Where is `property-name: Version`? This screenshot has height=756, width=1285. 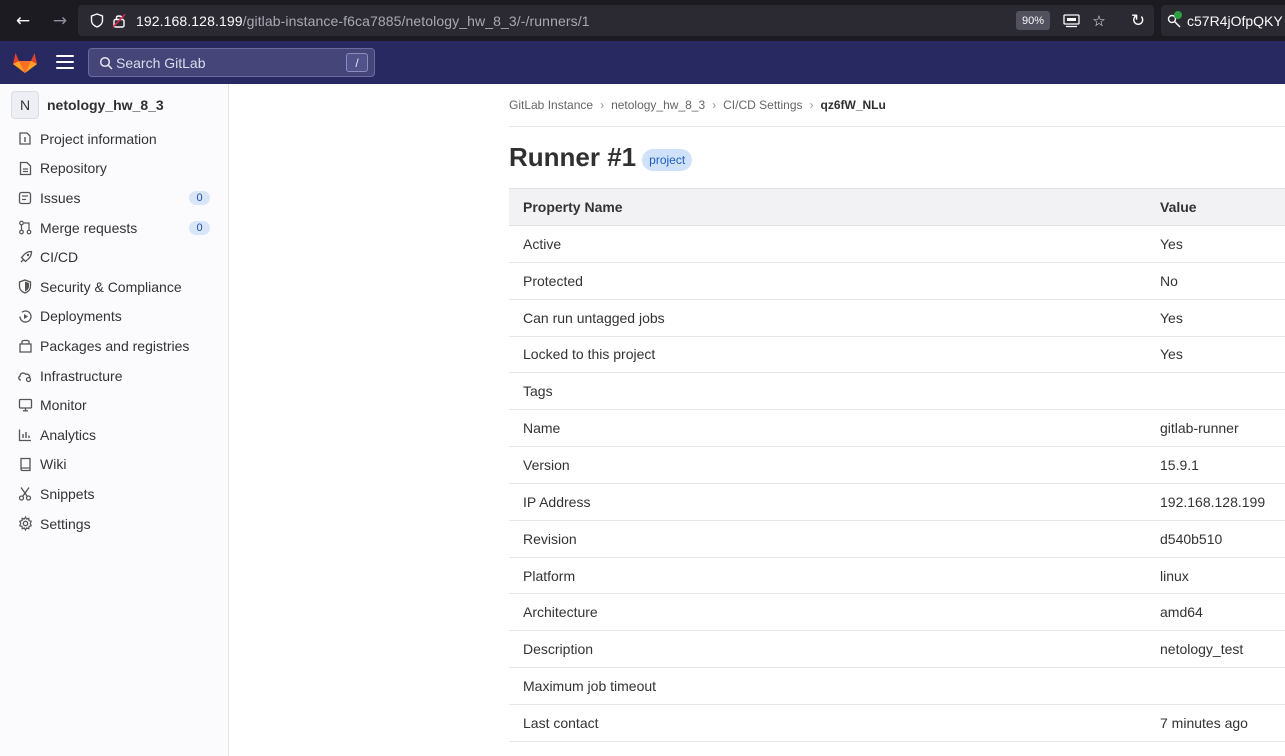 property-name: Version is located at coordinates (546, 464).